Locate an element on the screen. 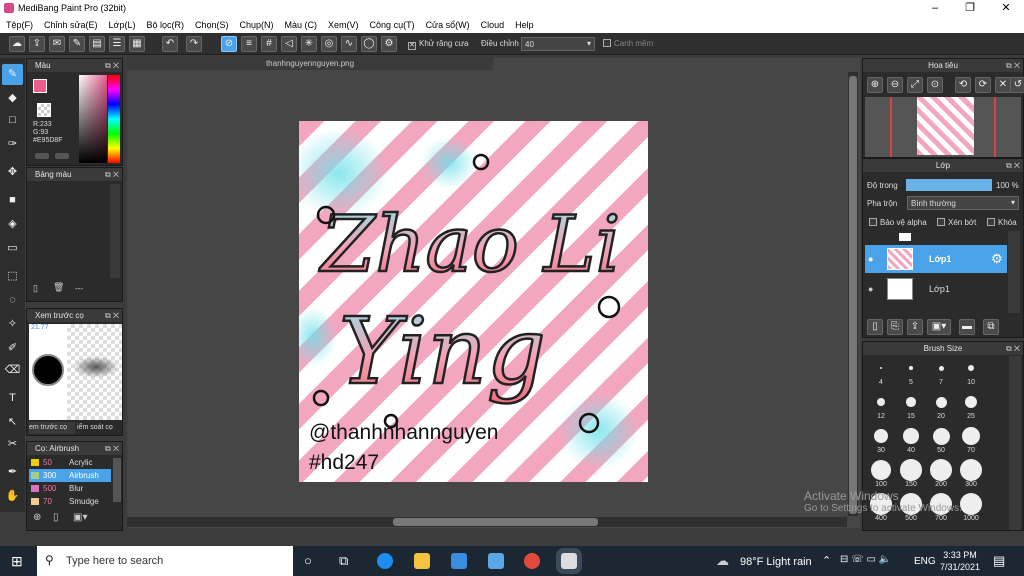  brush-menu-icon: ▣▾ is located at coordinates (80, 517).